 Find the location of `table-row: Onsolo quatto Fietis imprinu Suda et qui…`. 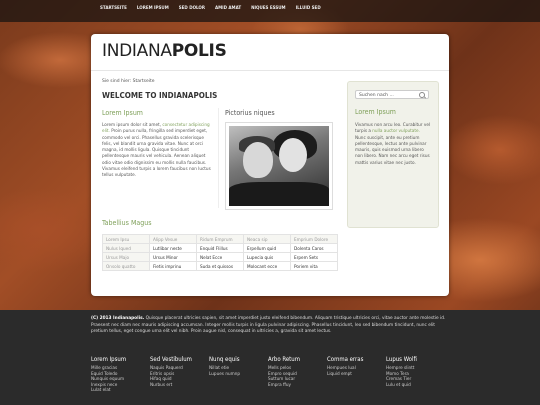

table-row: Onsolo quatto Fietis imprinu Suda et qui… is located at coordinates (220, 266).